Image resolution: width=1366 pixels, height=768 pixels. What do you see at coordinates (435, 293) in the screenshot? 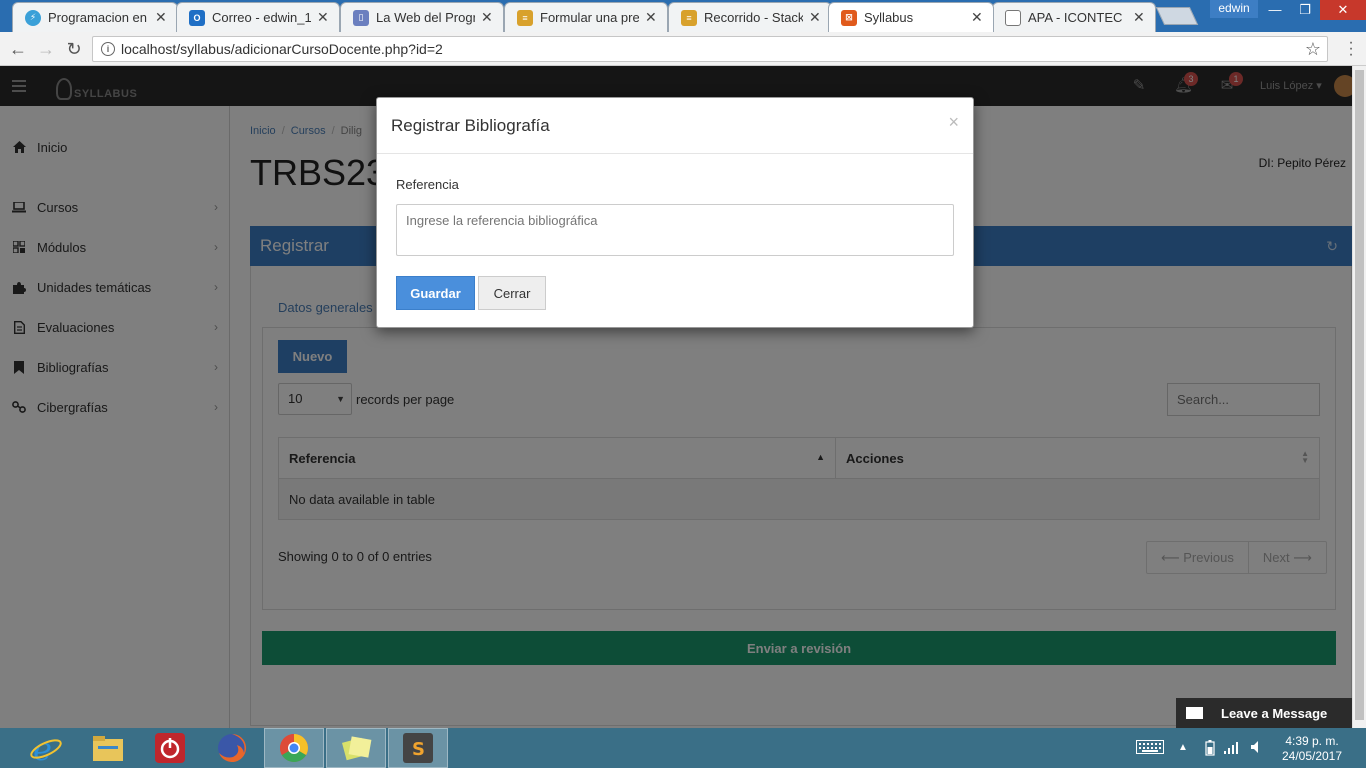
I see `save-button: Guardar` at bounding box center [435, 293].